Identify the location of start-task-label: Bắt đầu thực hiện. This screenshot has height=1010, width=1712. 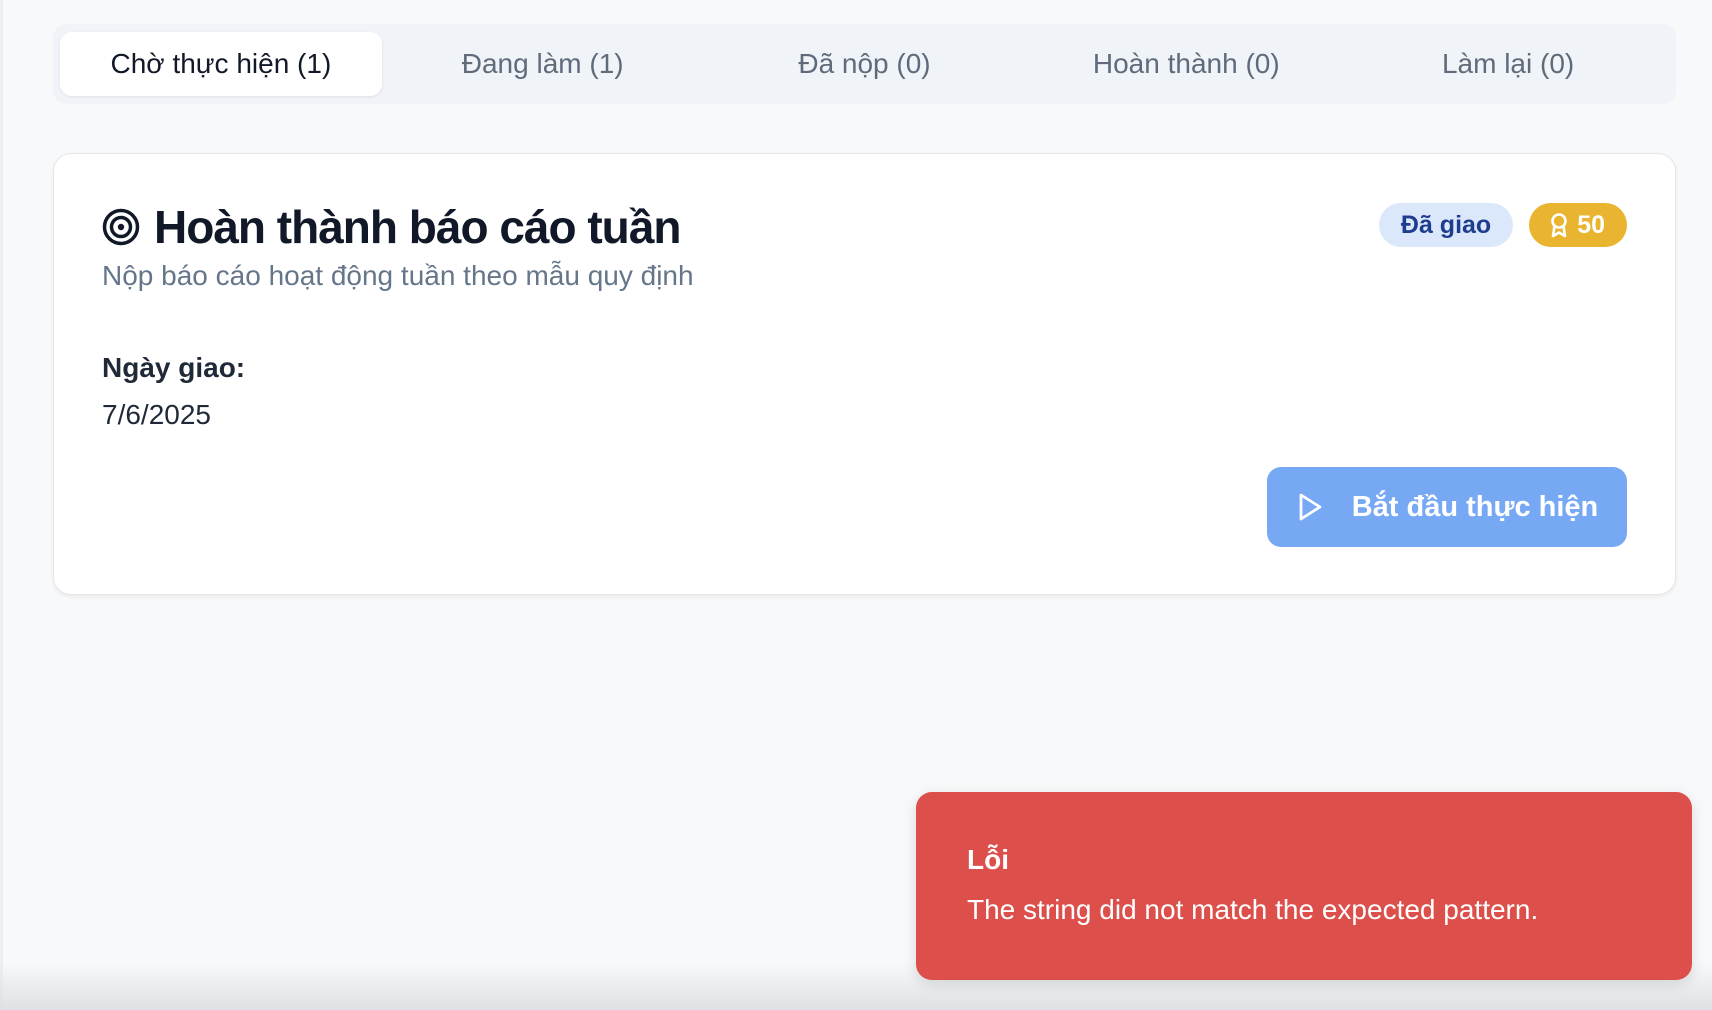
(1475, 506).